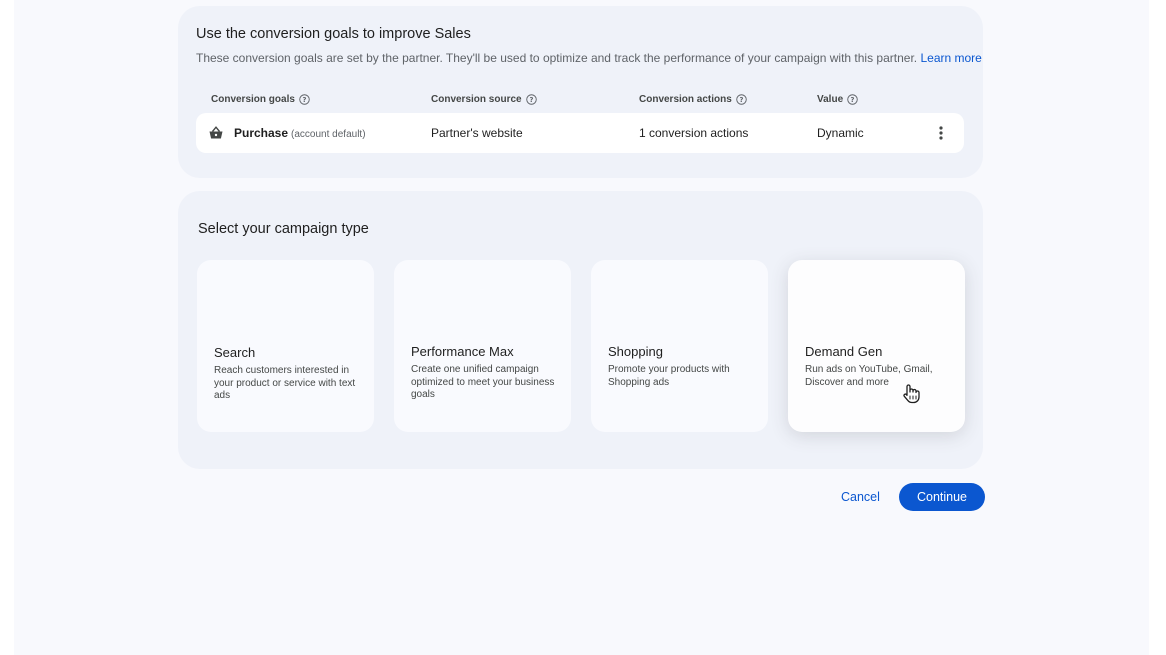  Describe the element at coordinates (830, 99) in the screenshot. I see `header-value-label: Value` at that location.